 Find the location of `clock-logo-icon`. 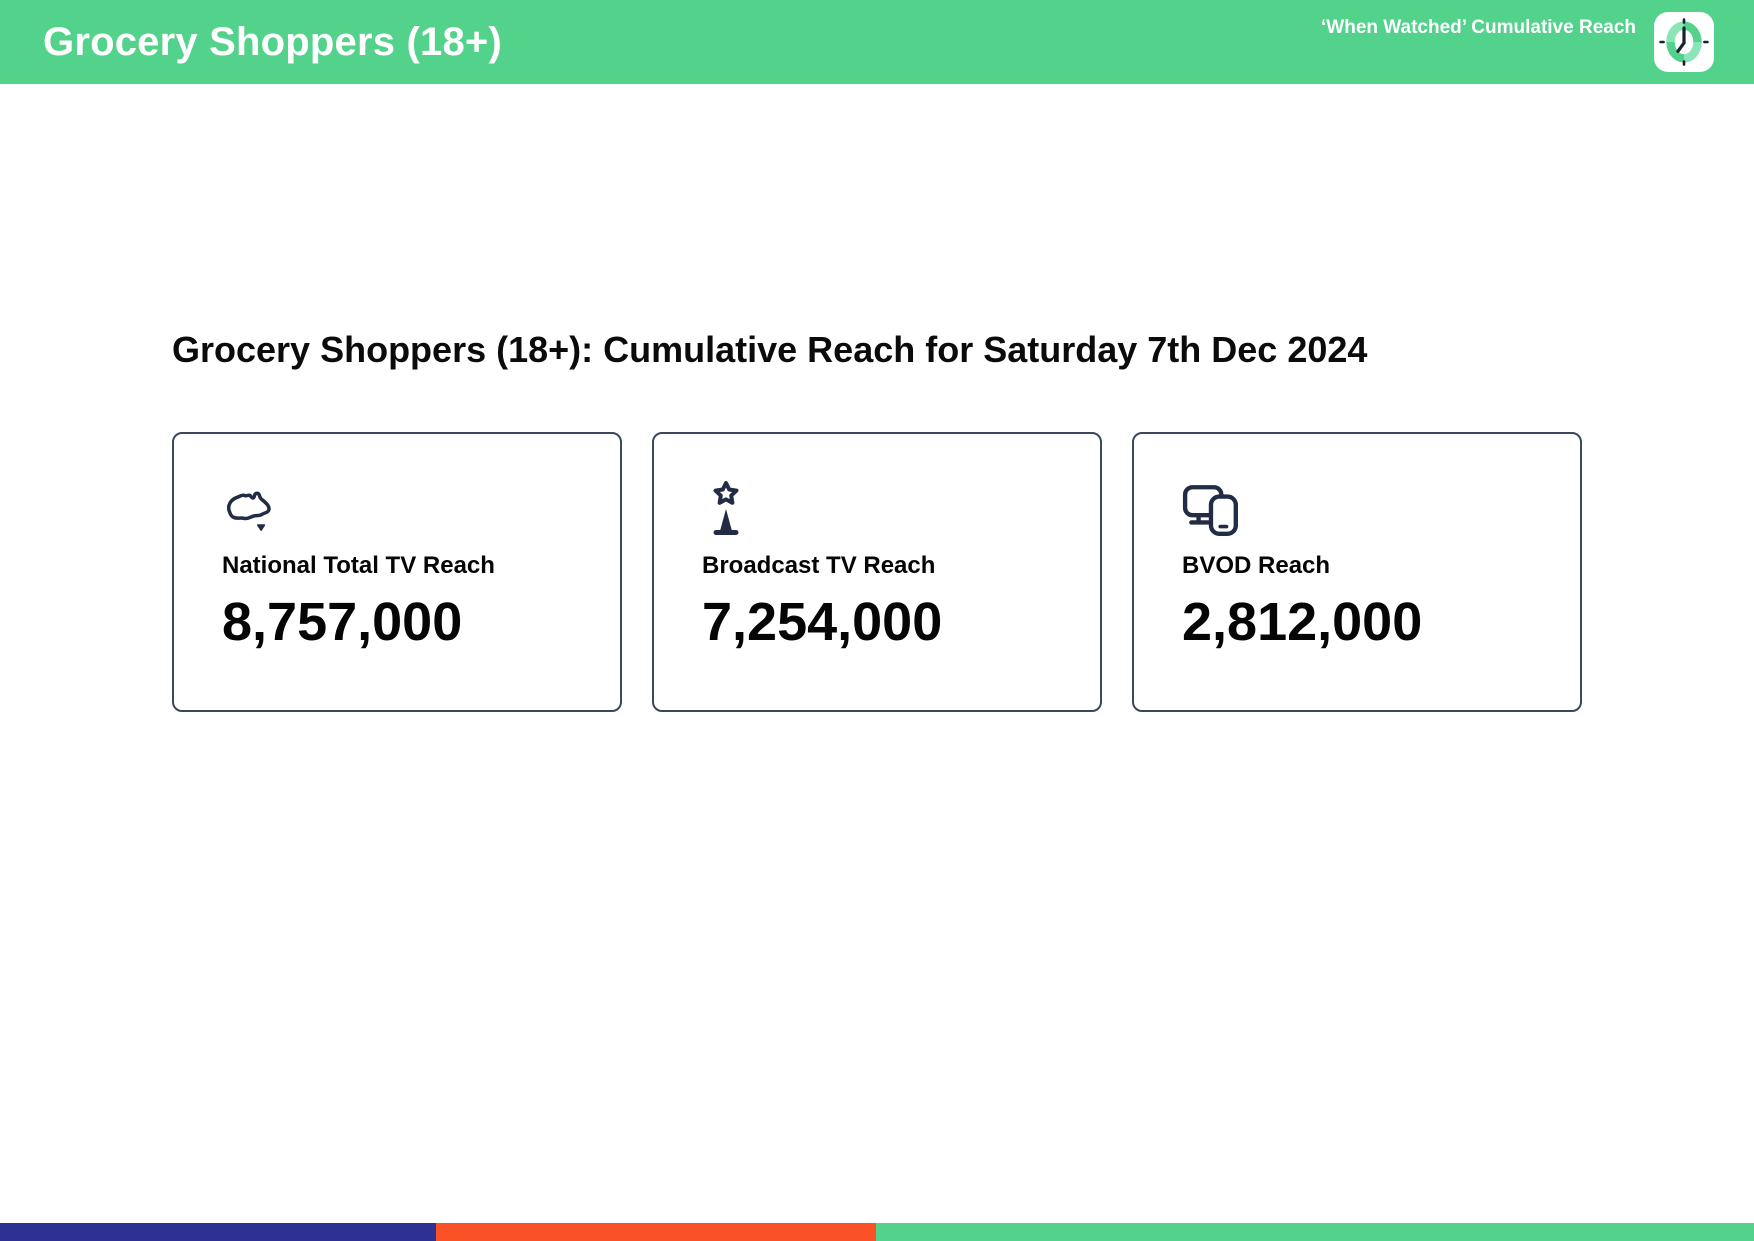

clock-logo-icon is located at coordinates (1684, 42).